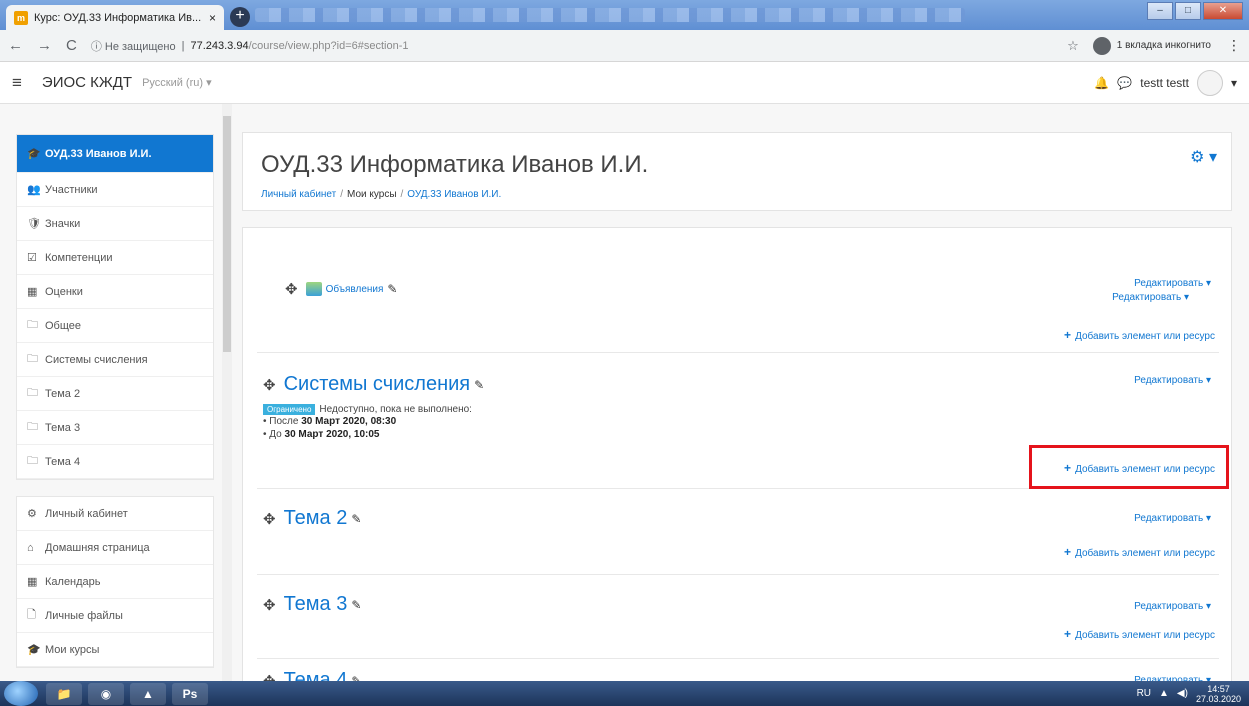 This screenshot has height=706, width=1249. What do you see at coordinates (98, 153) in the screenshot?
I see `sidebar-item-label: ОУД.33 Иванов И.И.` at bounding box center [98, 153].